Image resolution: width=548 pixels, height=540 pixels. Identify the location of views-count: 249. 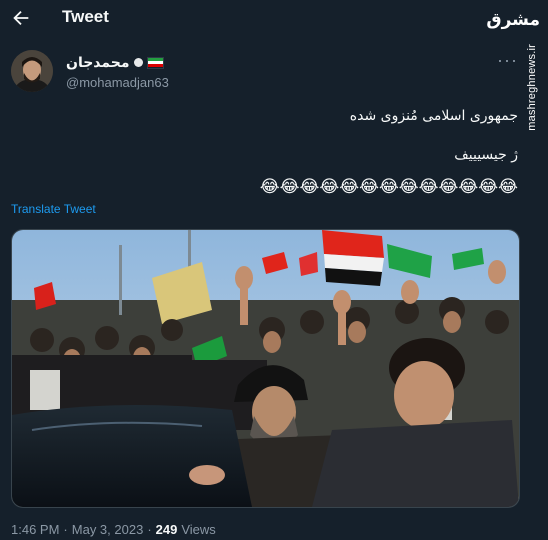
(166, 529).